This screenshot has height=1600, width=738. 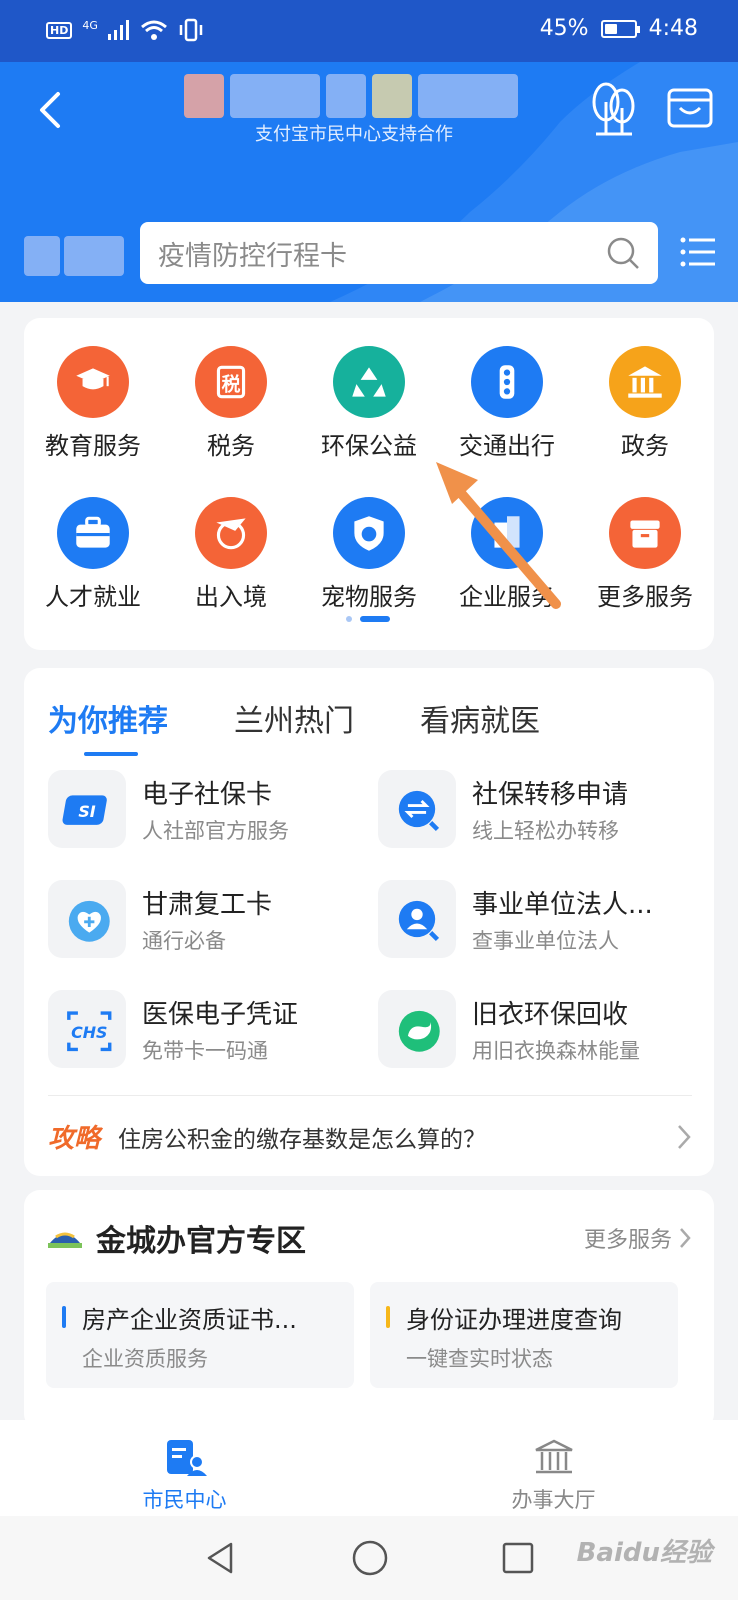 What do you see at coordinates (545, 940) in the screenshot?
I see `recommend-subtitle: 查事业单位法人` at bounding box center [545, 940].